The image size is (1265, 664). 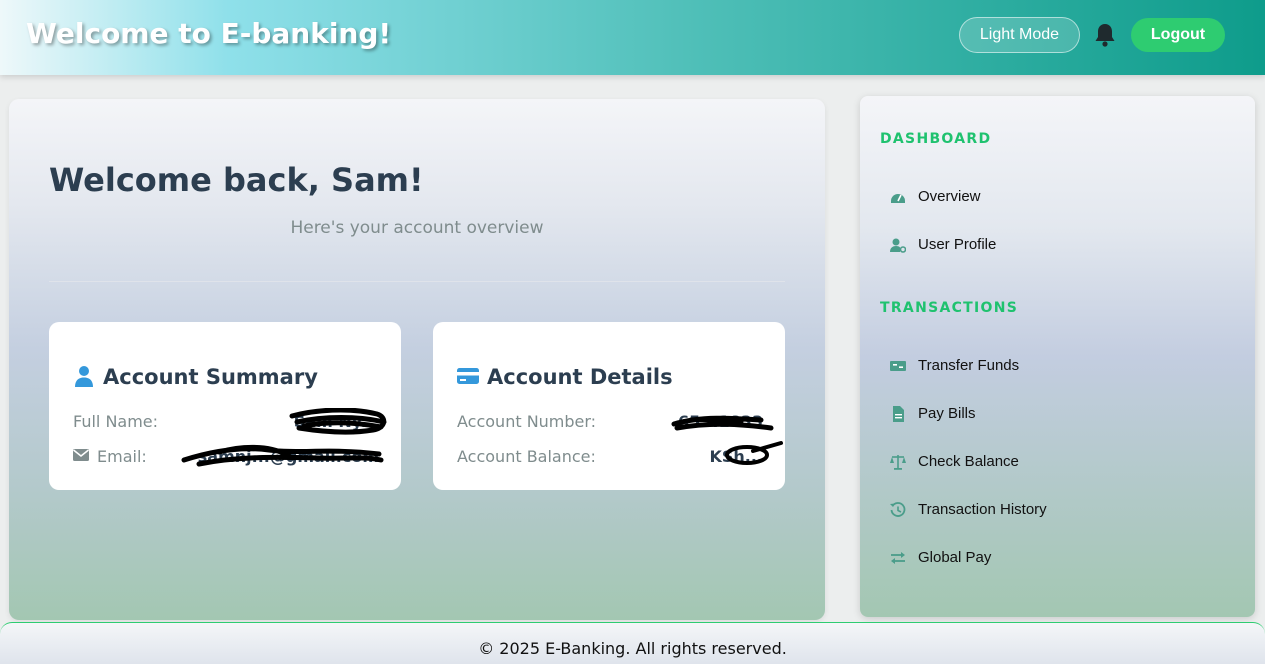 What do you see at coordinates (1057, 558) in the screenshot?
I see `sidebar-item-global-pay: Global Pay` at bounding box center [1057, 558].